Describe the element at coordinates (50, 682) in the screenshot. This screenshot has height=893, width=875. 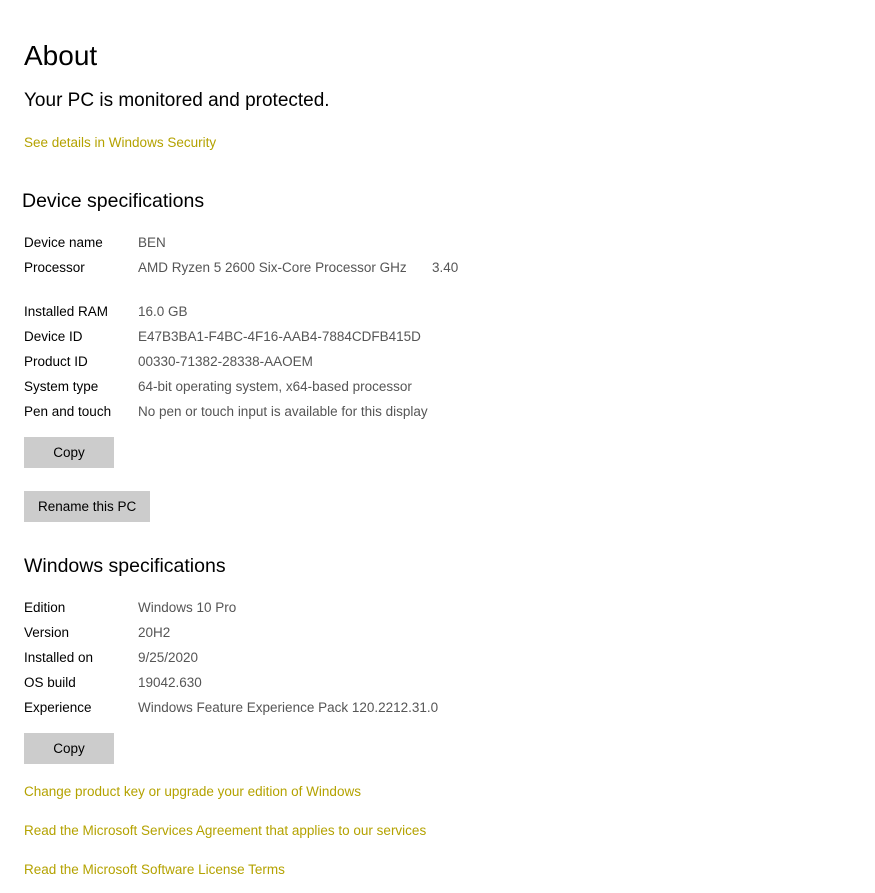
I see `spec-label: OS build` at that location.